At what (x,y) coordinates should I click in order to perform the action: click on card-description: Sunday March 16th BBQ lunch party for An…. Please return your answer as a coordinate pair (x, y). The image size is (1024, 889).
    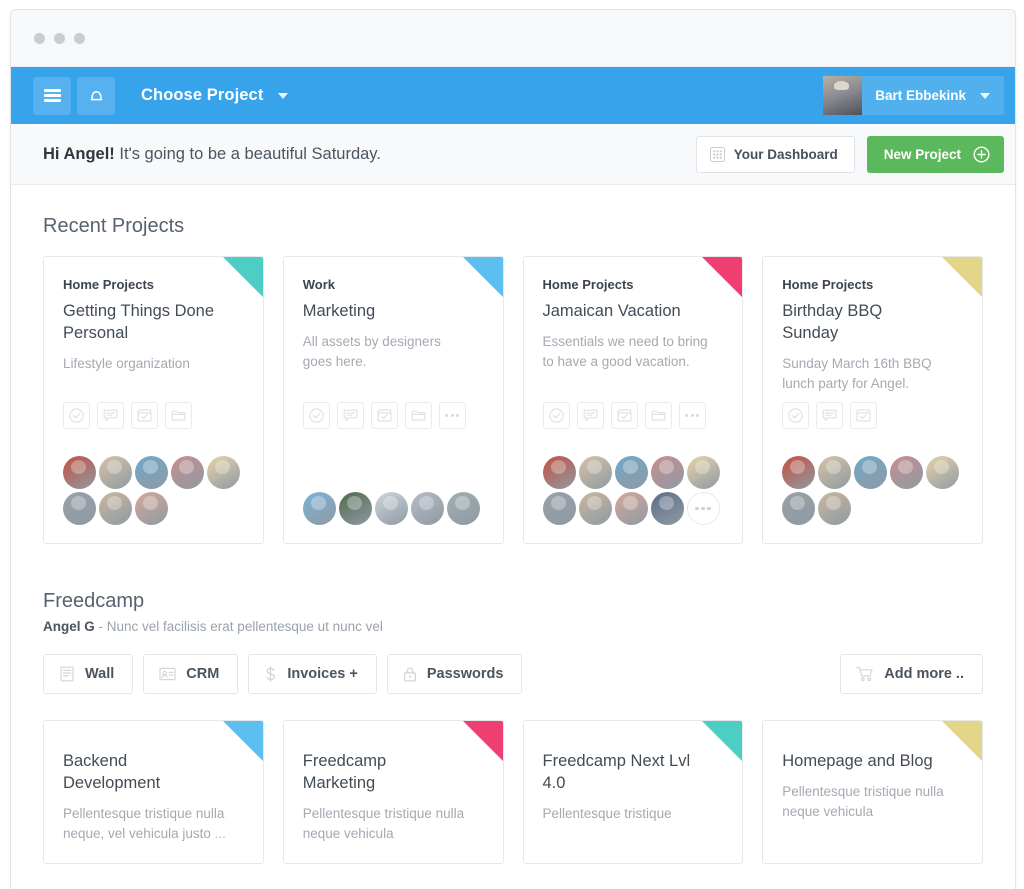
    Looking at the image, I should click on (857, 373).